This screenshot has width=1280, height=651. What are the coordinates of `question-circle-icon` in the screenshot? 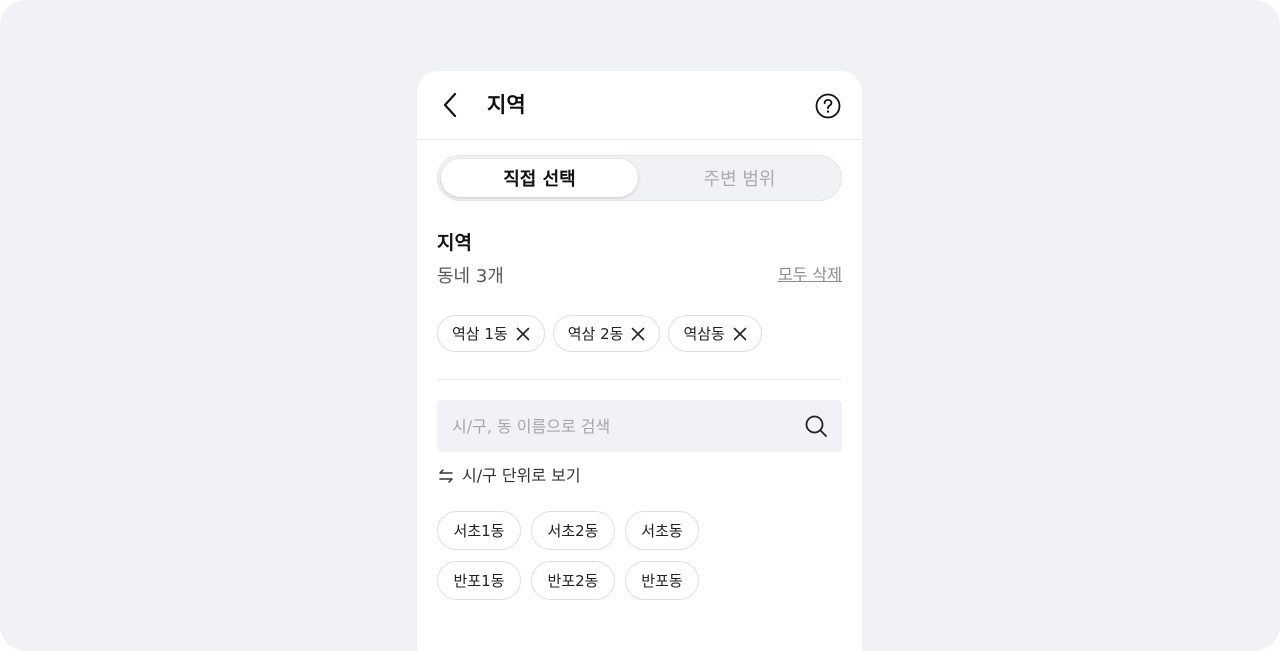 It's located at (828, 106).